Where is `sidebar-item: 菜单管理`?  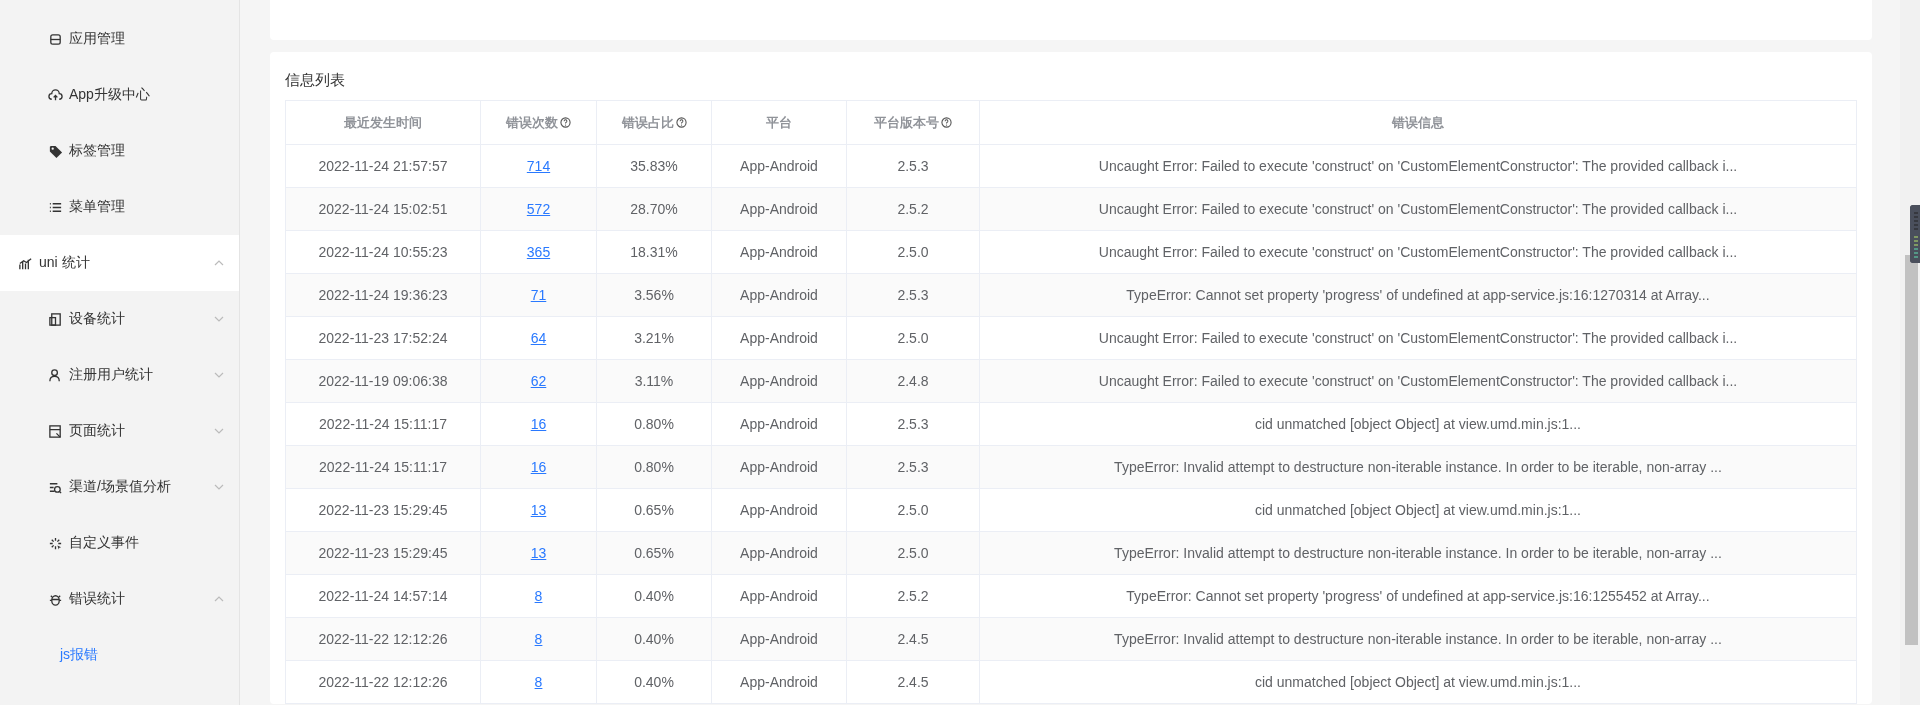 sidebar-item: 菜单管理 is located at coordinates (119, 207).